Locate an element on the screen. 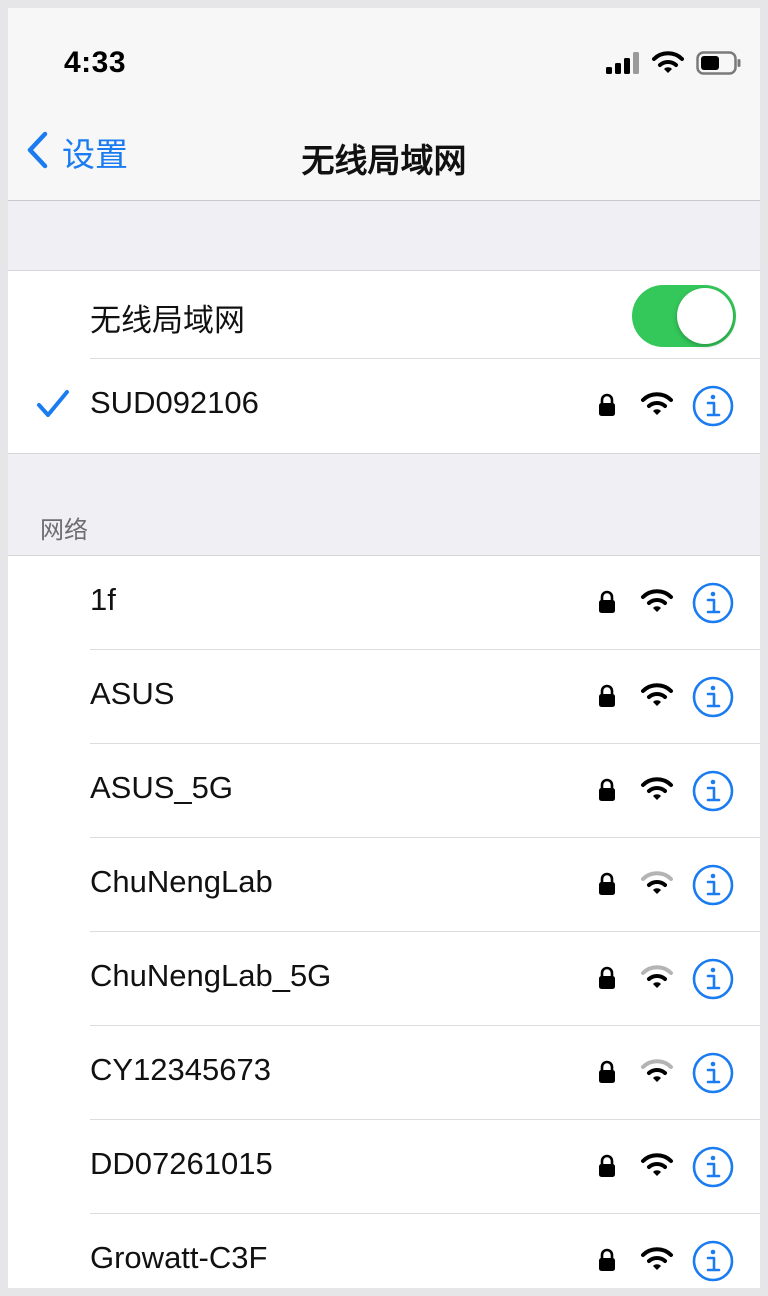 The width and height of the screenshot is (768, 1296). network-row: ASUS is located at coordinates (384, 697).